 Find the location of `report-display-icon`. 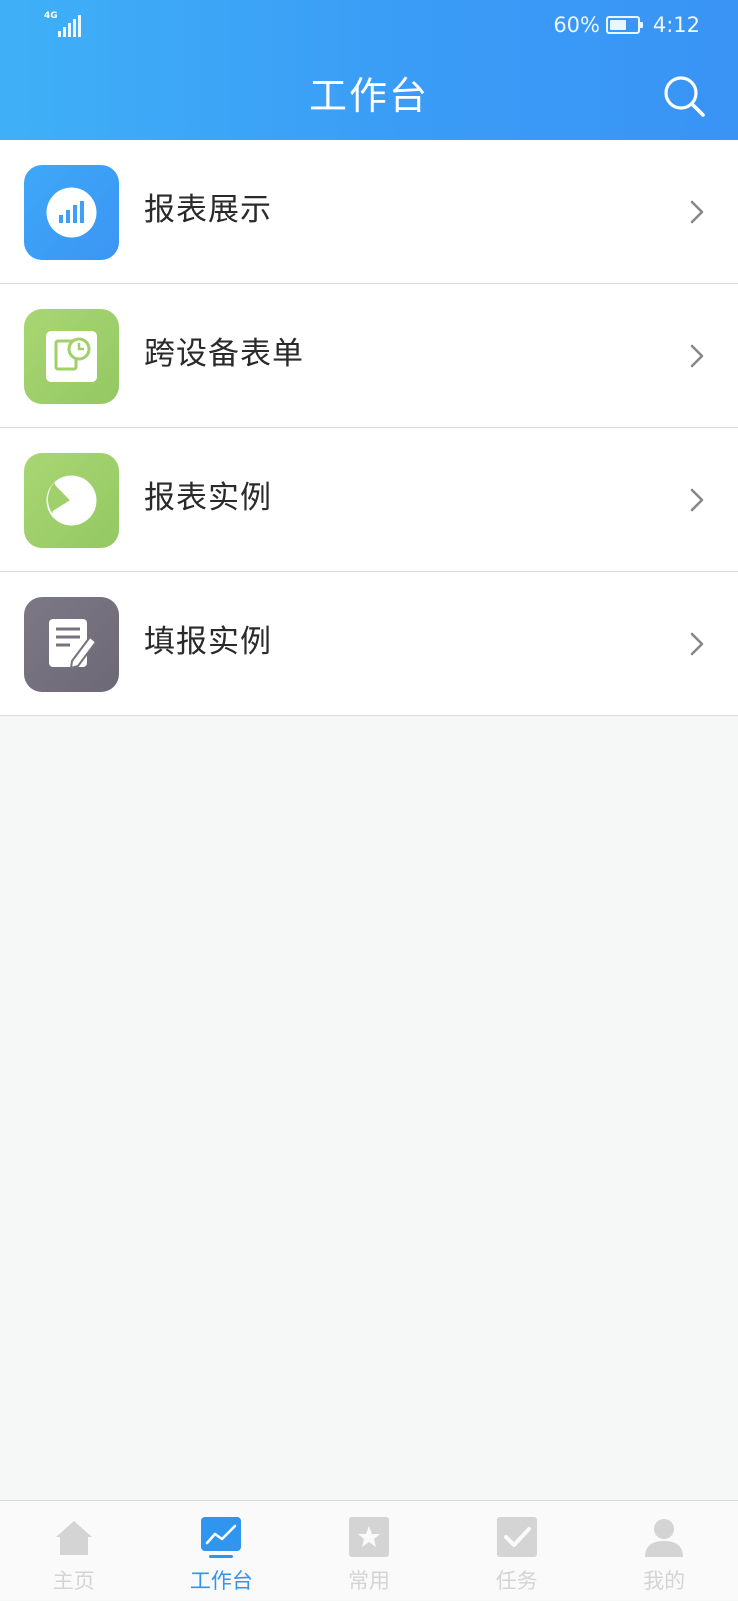

report-display-icon is located at coordinates (71, 212).